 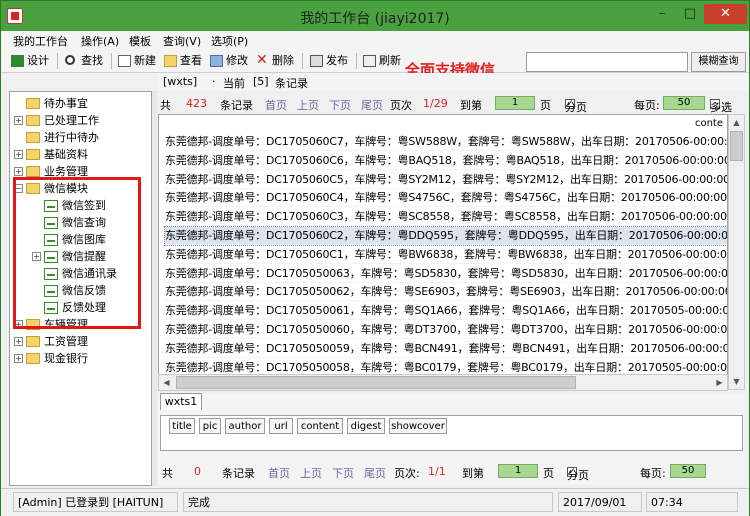 What do you see at coordinates (736, 252) in the screenshot?
I see `vertical-scrollbar: ▲ ▼` at bounding box center [736, 252].